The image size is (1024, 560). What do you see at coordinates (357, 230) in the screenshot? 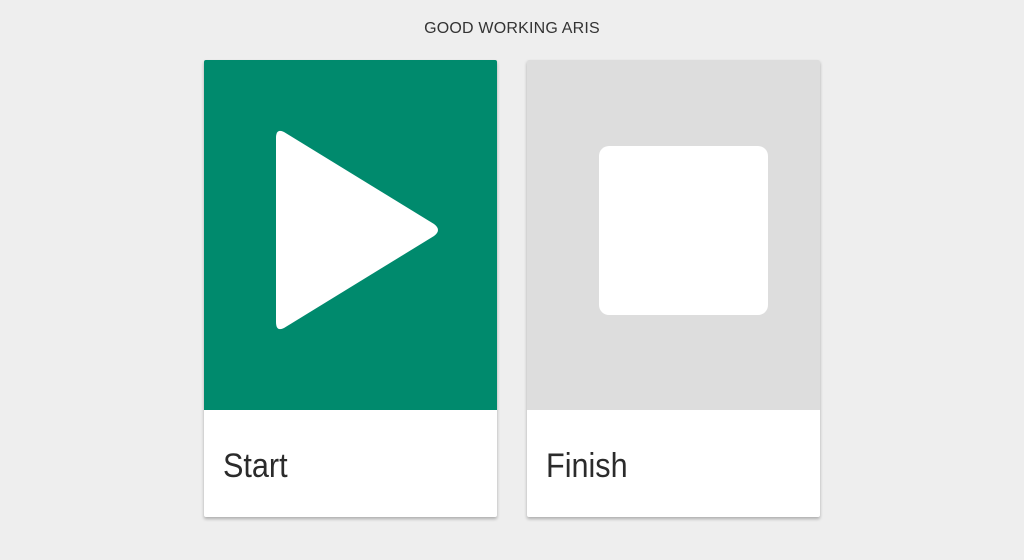
I see `play-icon` at bounding box center [357, 230].